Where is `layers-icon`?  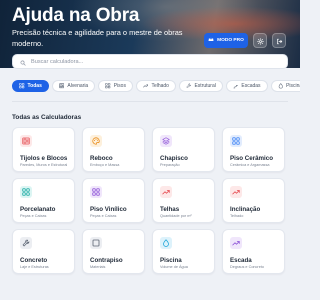
layers-icon is located at coordinates (166, 141).